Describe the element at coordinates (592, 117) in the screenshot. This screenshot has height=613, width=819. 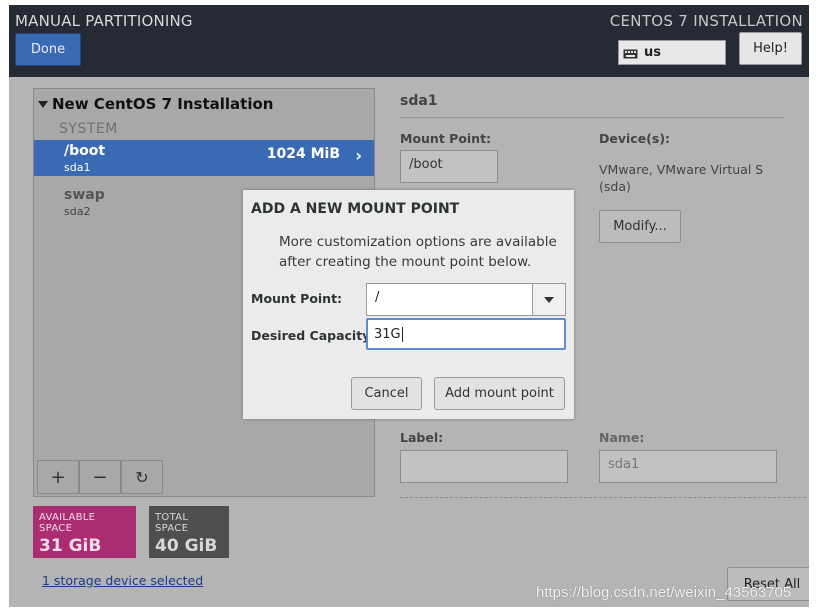
I see `divider` at that location.